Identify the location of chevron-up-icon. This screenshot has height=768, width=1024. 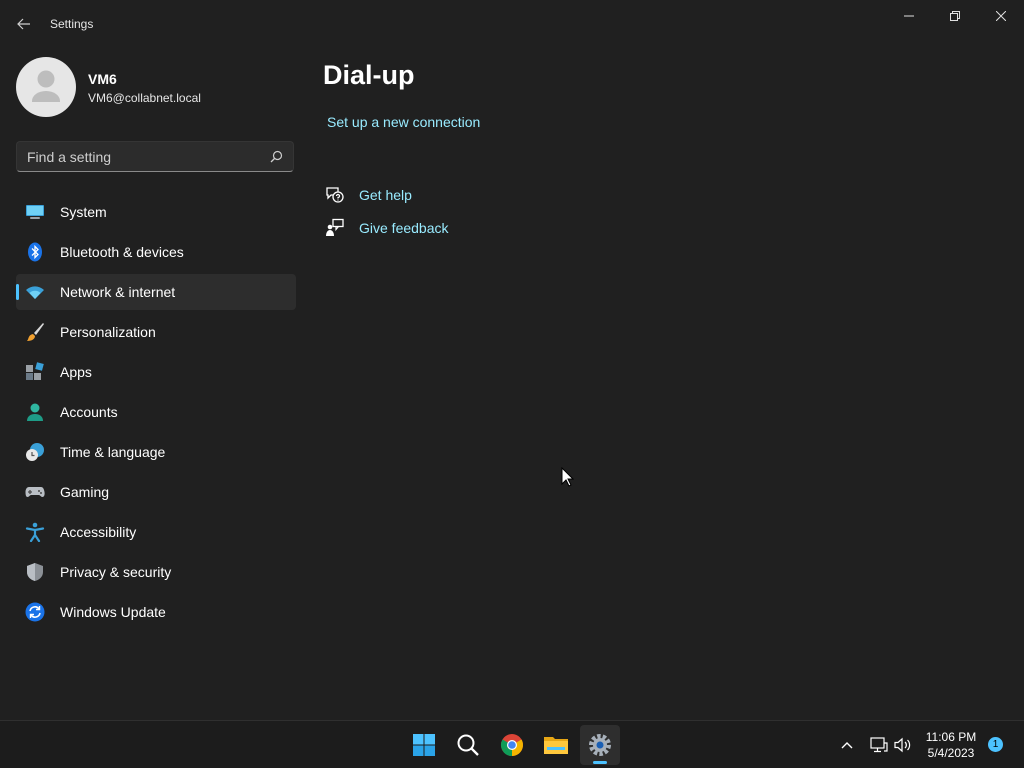
(847, 745).